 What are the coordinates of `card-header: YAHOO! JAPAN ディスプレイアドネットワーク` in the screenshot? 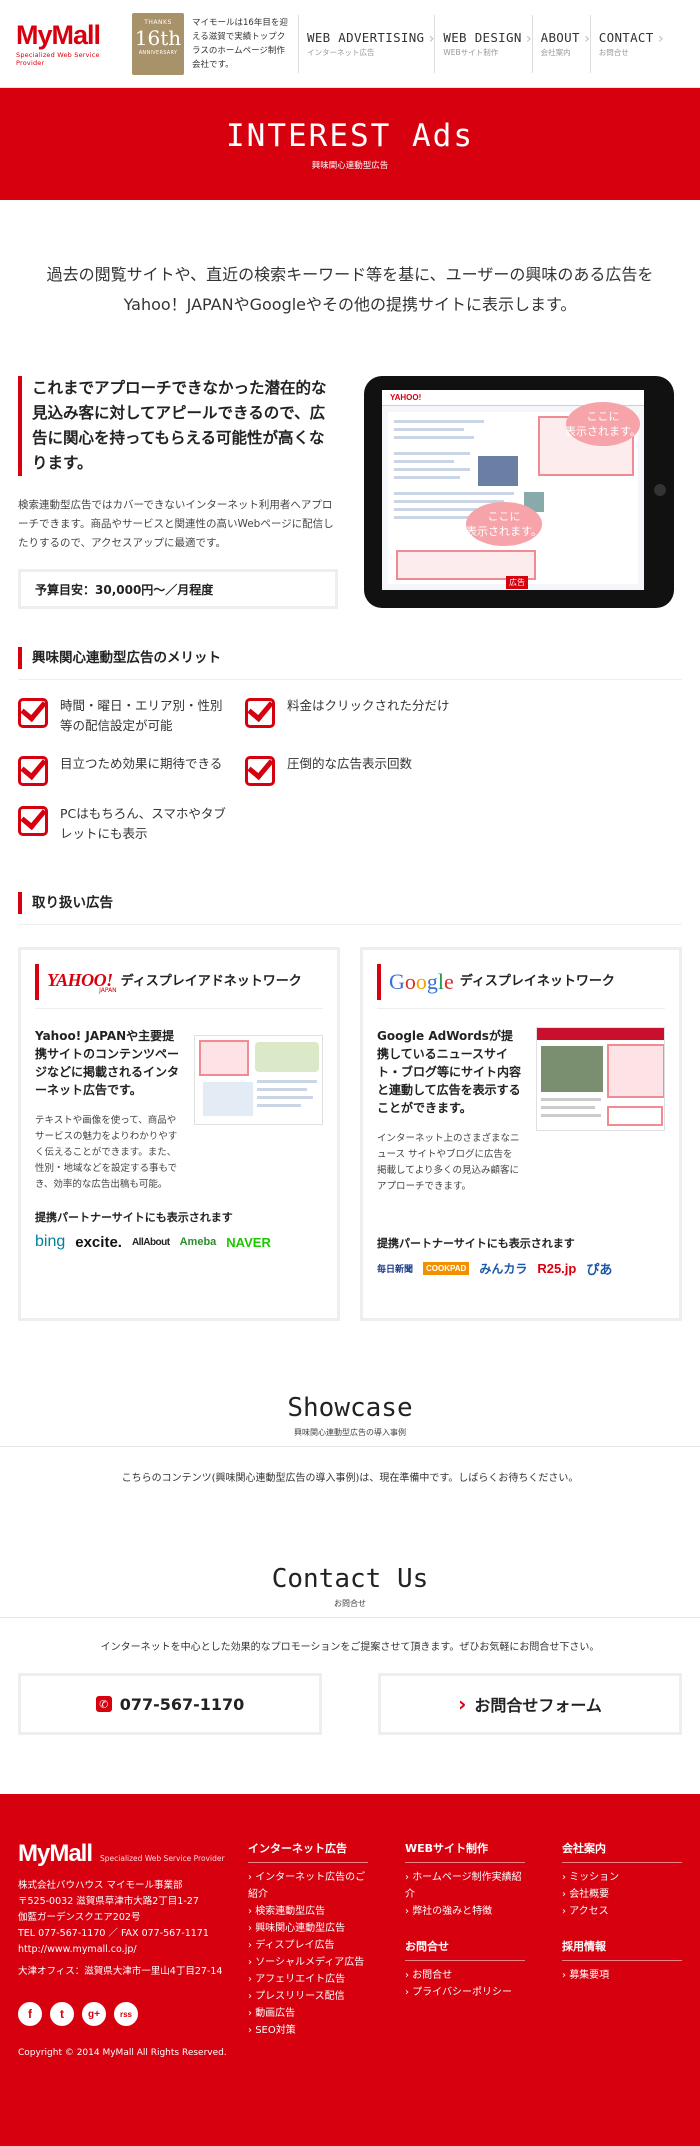 It's located at (179, 982).